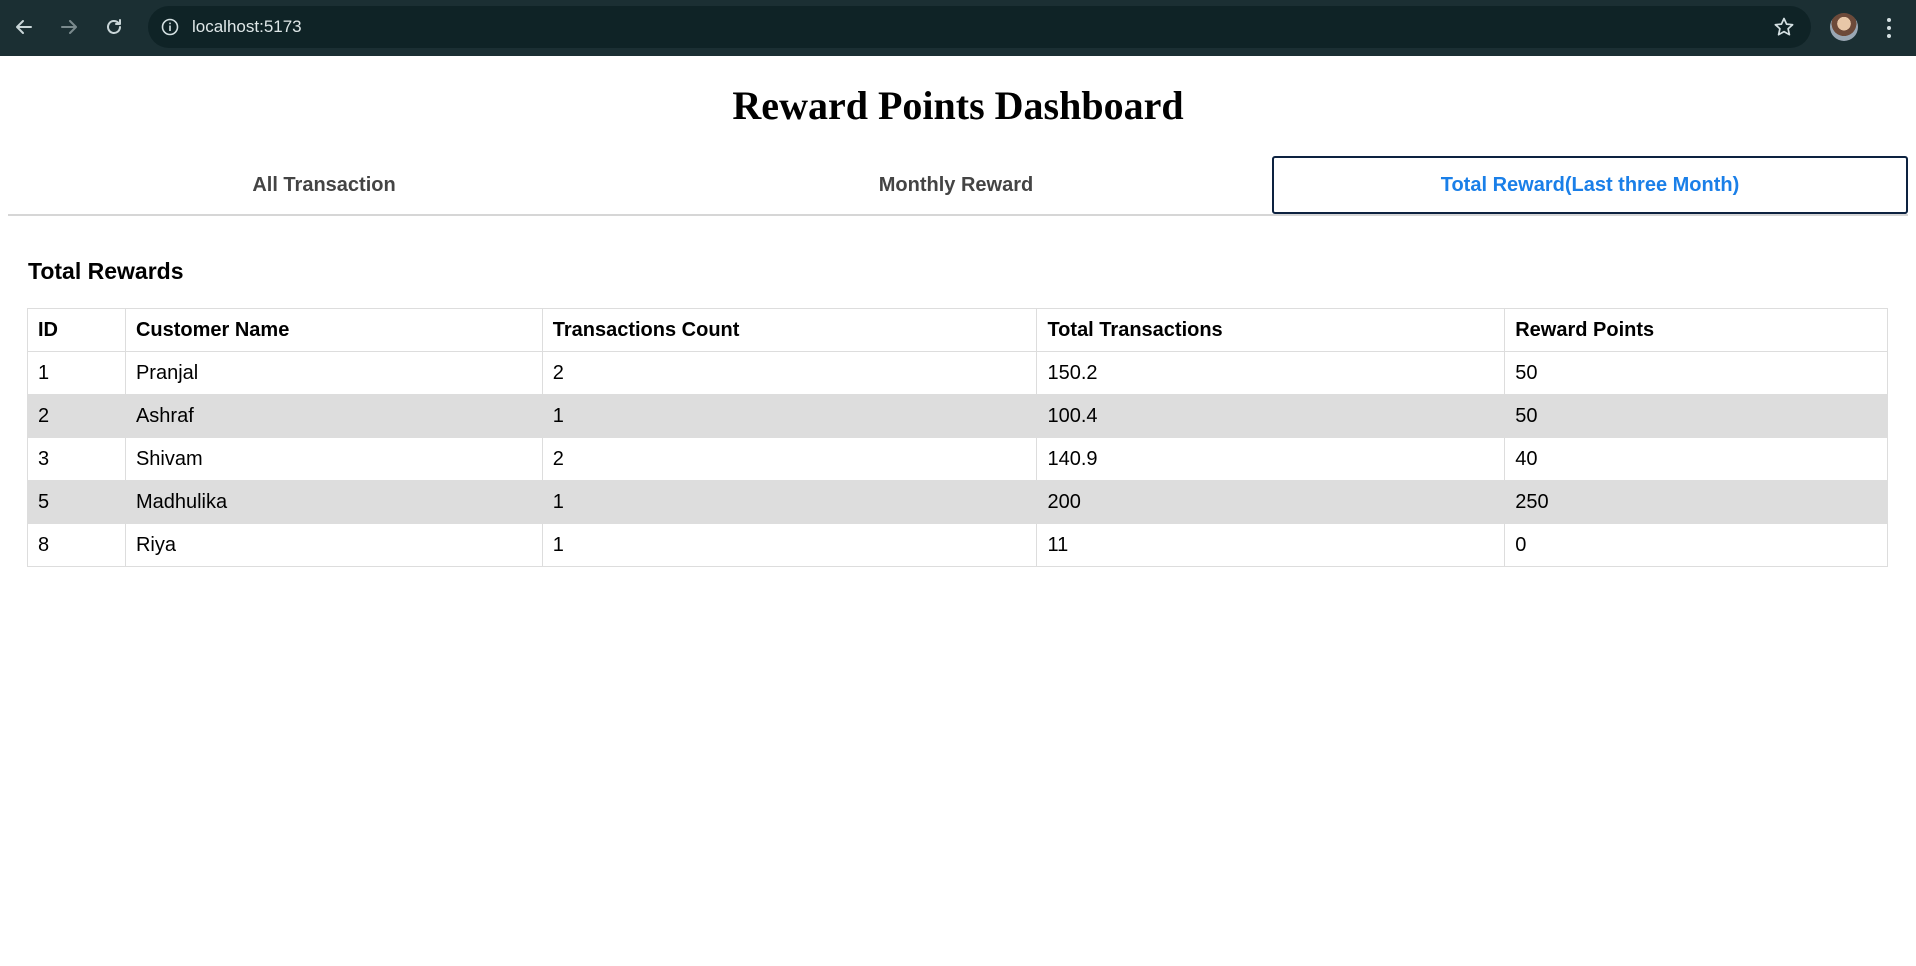 Image resolution: width=1916 pixels, height=966 pixels. I want to click on table-row: 1 Pranjal 2 150.2 50, so click(957, 373).